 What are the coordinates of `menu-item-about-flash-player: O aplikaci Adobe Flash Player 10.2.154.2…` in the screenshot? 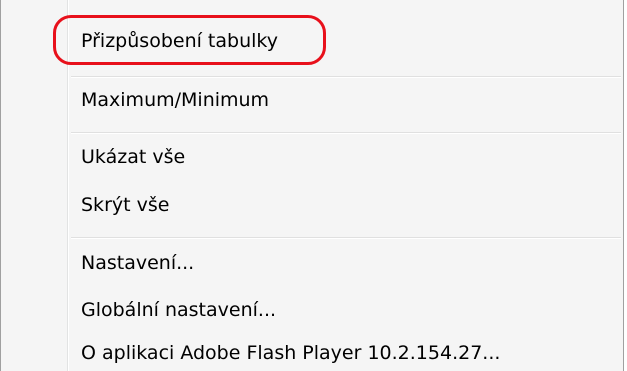 It's located at (290, 353).